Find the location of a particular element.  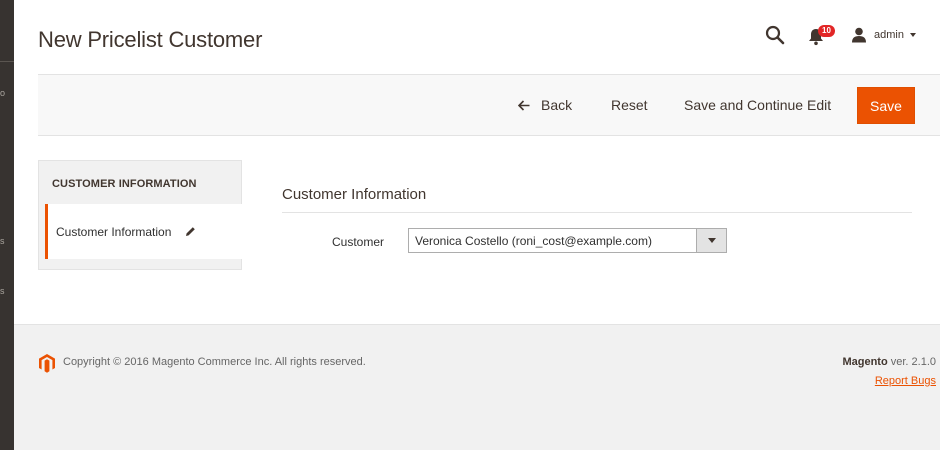

tab-label: Customer Information is located at coordinates (114, 231).